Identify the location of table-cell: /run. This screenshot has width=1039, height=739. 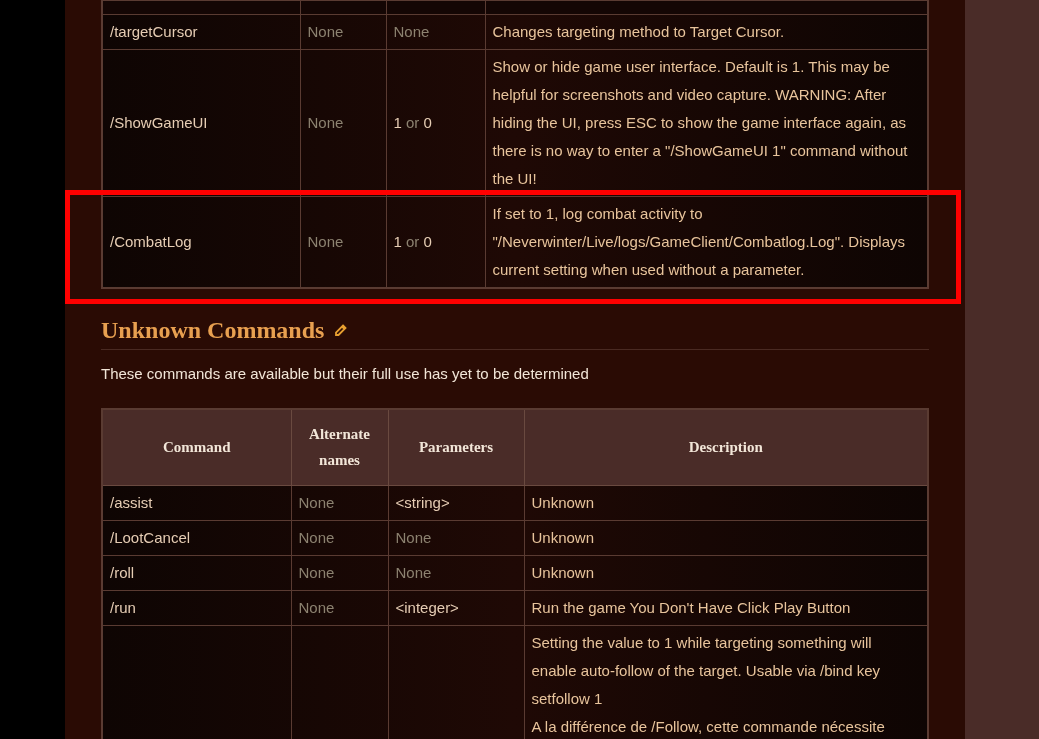
(196, 608).